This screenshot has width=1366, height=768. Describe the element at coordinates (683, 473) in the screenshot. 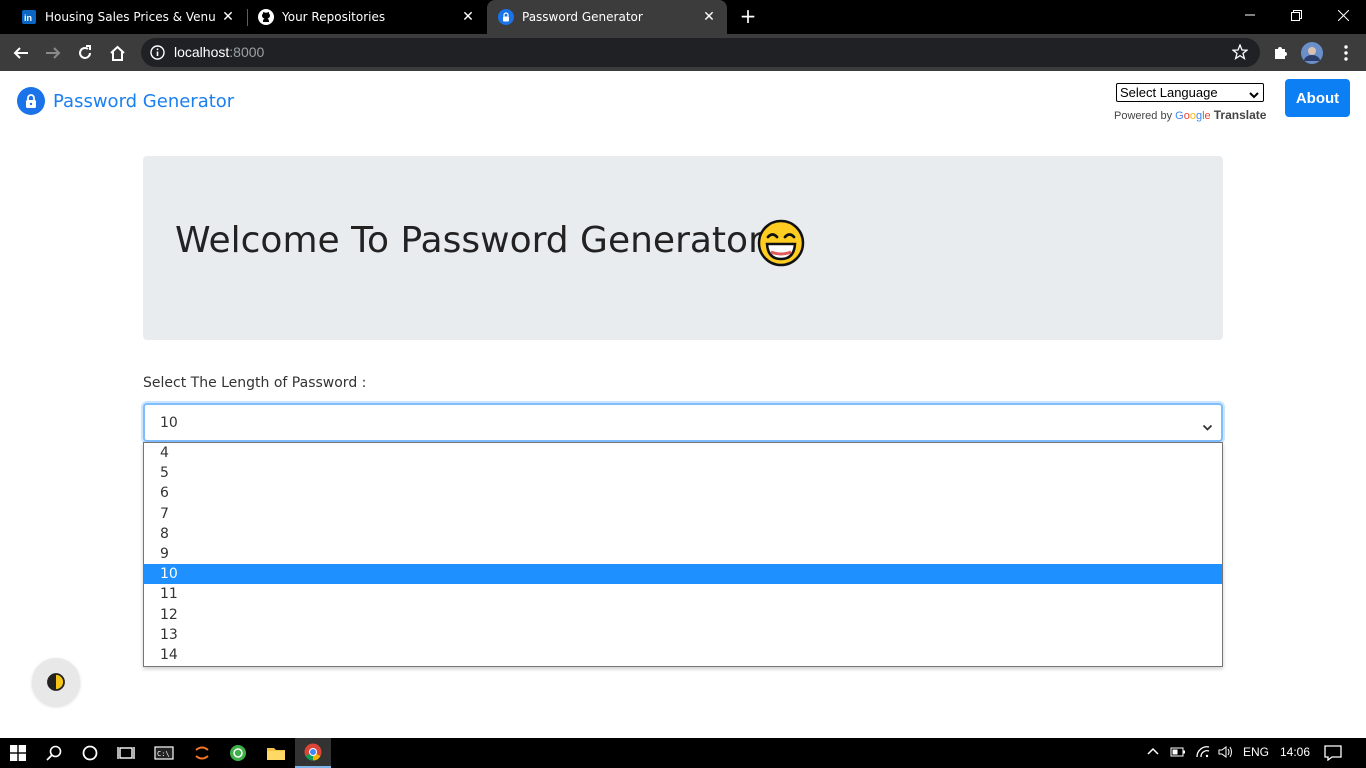

I see `length-option: 5` at that location.